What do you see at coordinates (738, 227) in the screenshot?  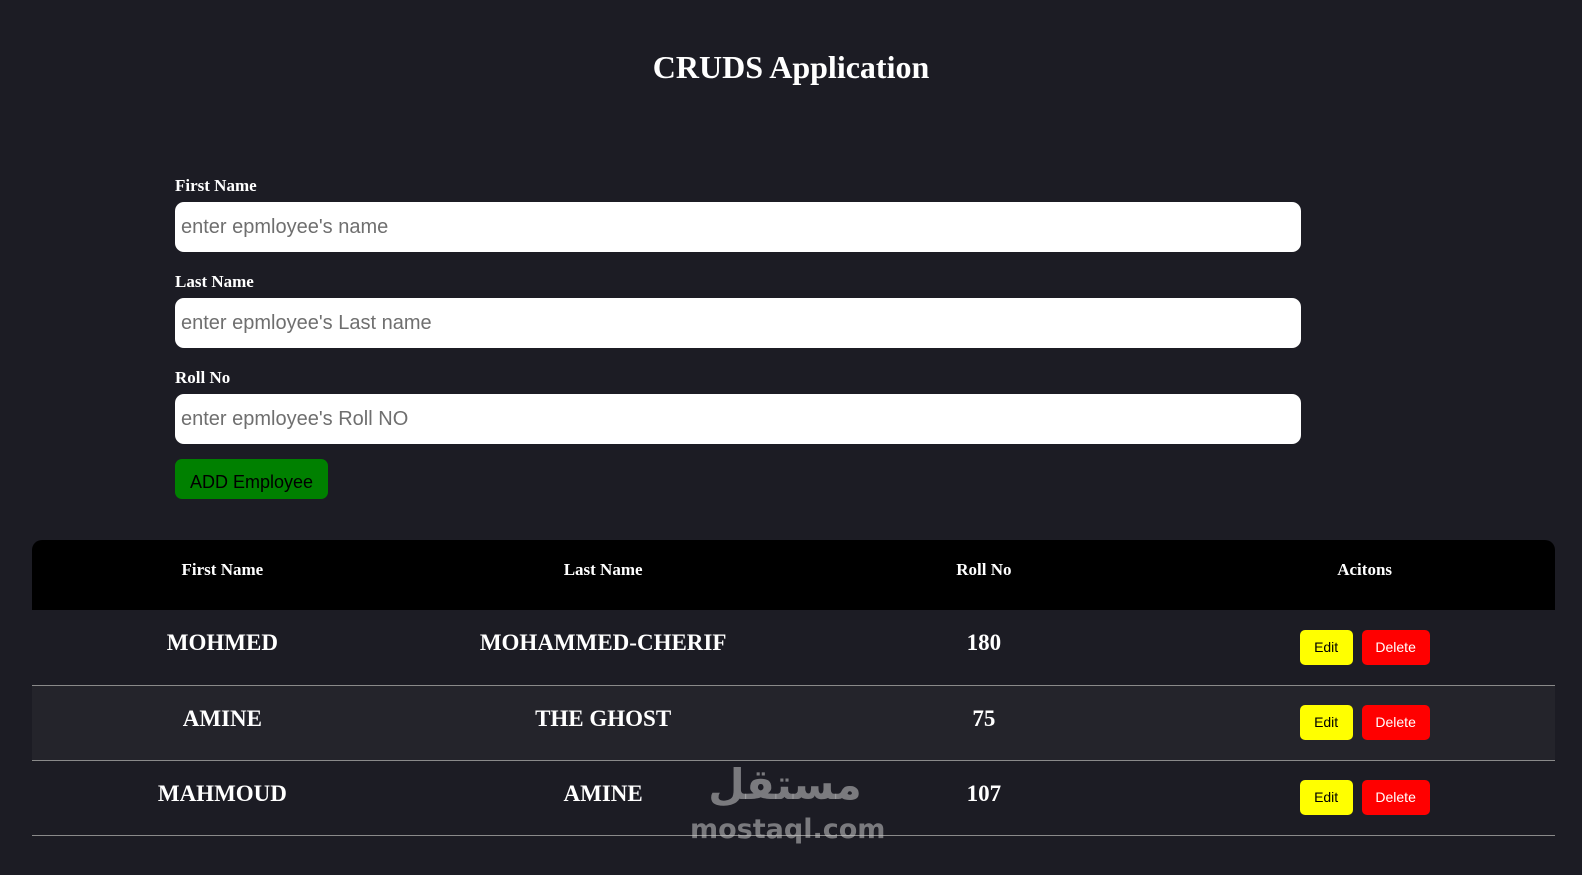 I see `first-name-input` at bounding box center [738, 227].